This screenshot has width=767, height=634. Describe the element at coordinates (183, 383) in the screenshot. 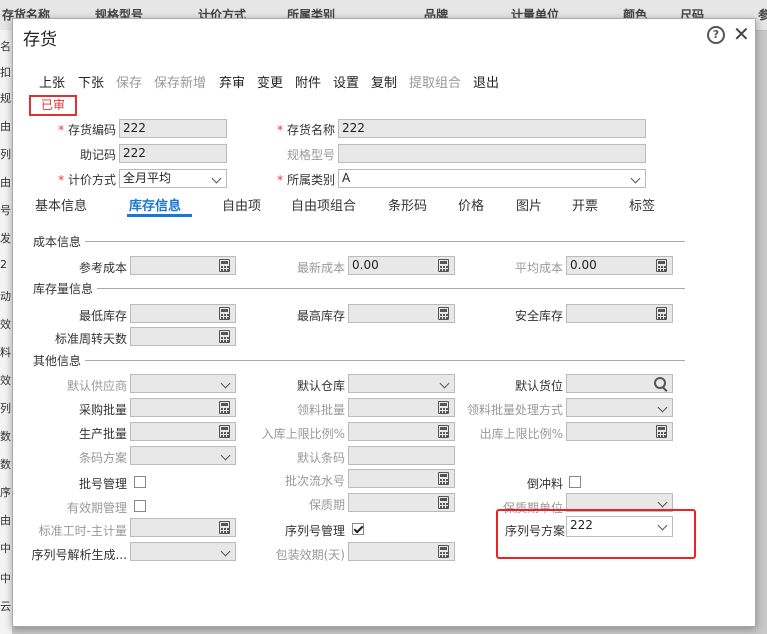

I see `default-supplier-select` at that location.